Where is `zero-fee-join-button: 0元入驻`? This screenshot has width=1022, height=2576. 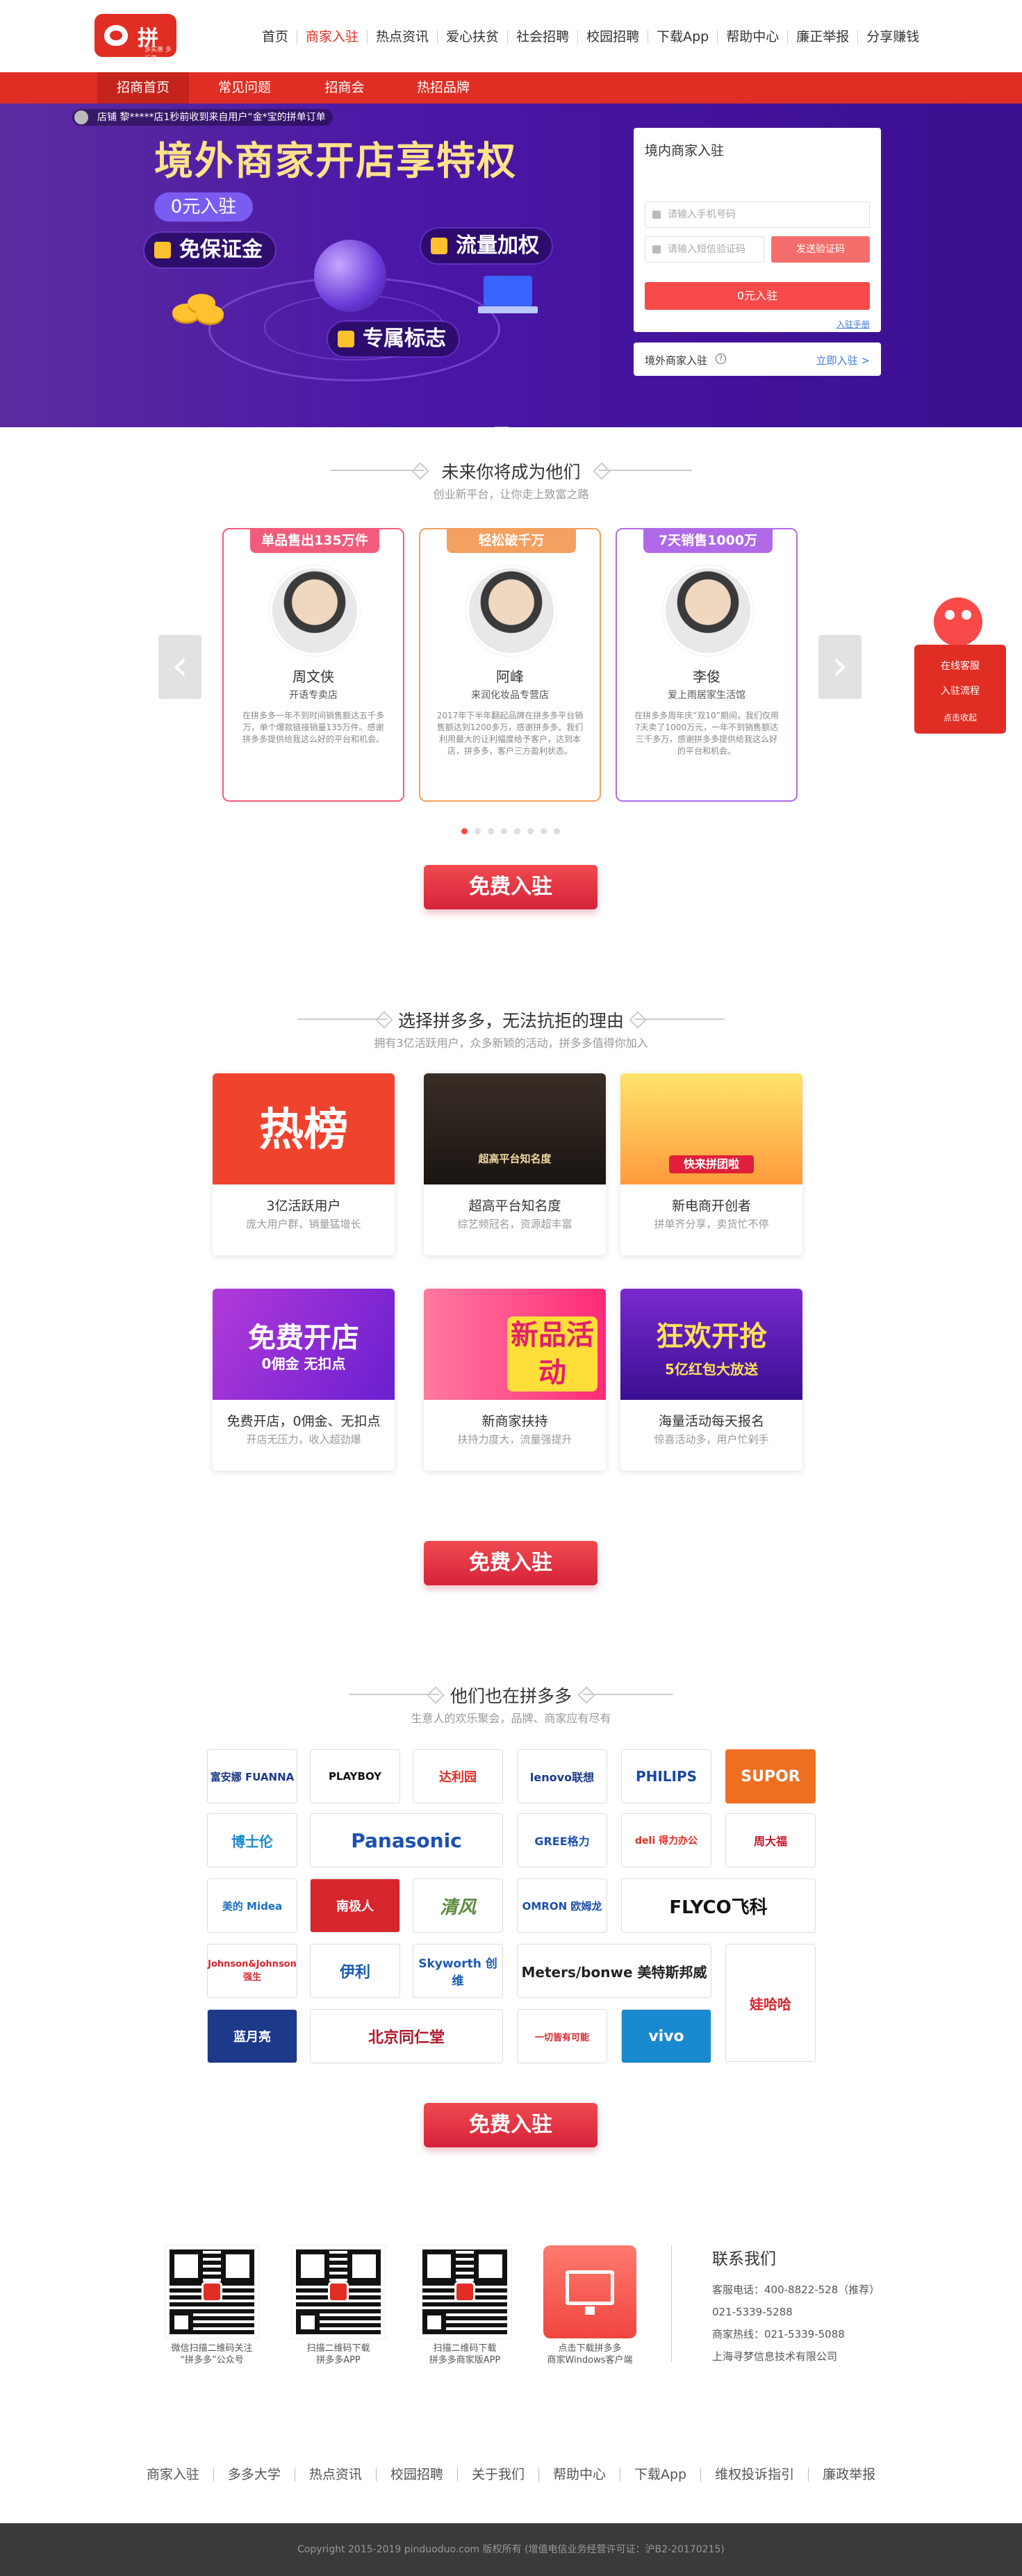
zero-fee-join-button: 0元入驻 is located at coordinates (757, 296).